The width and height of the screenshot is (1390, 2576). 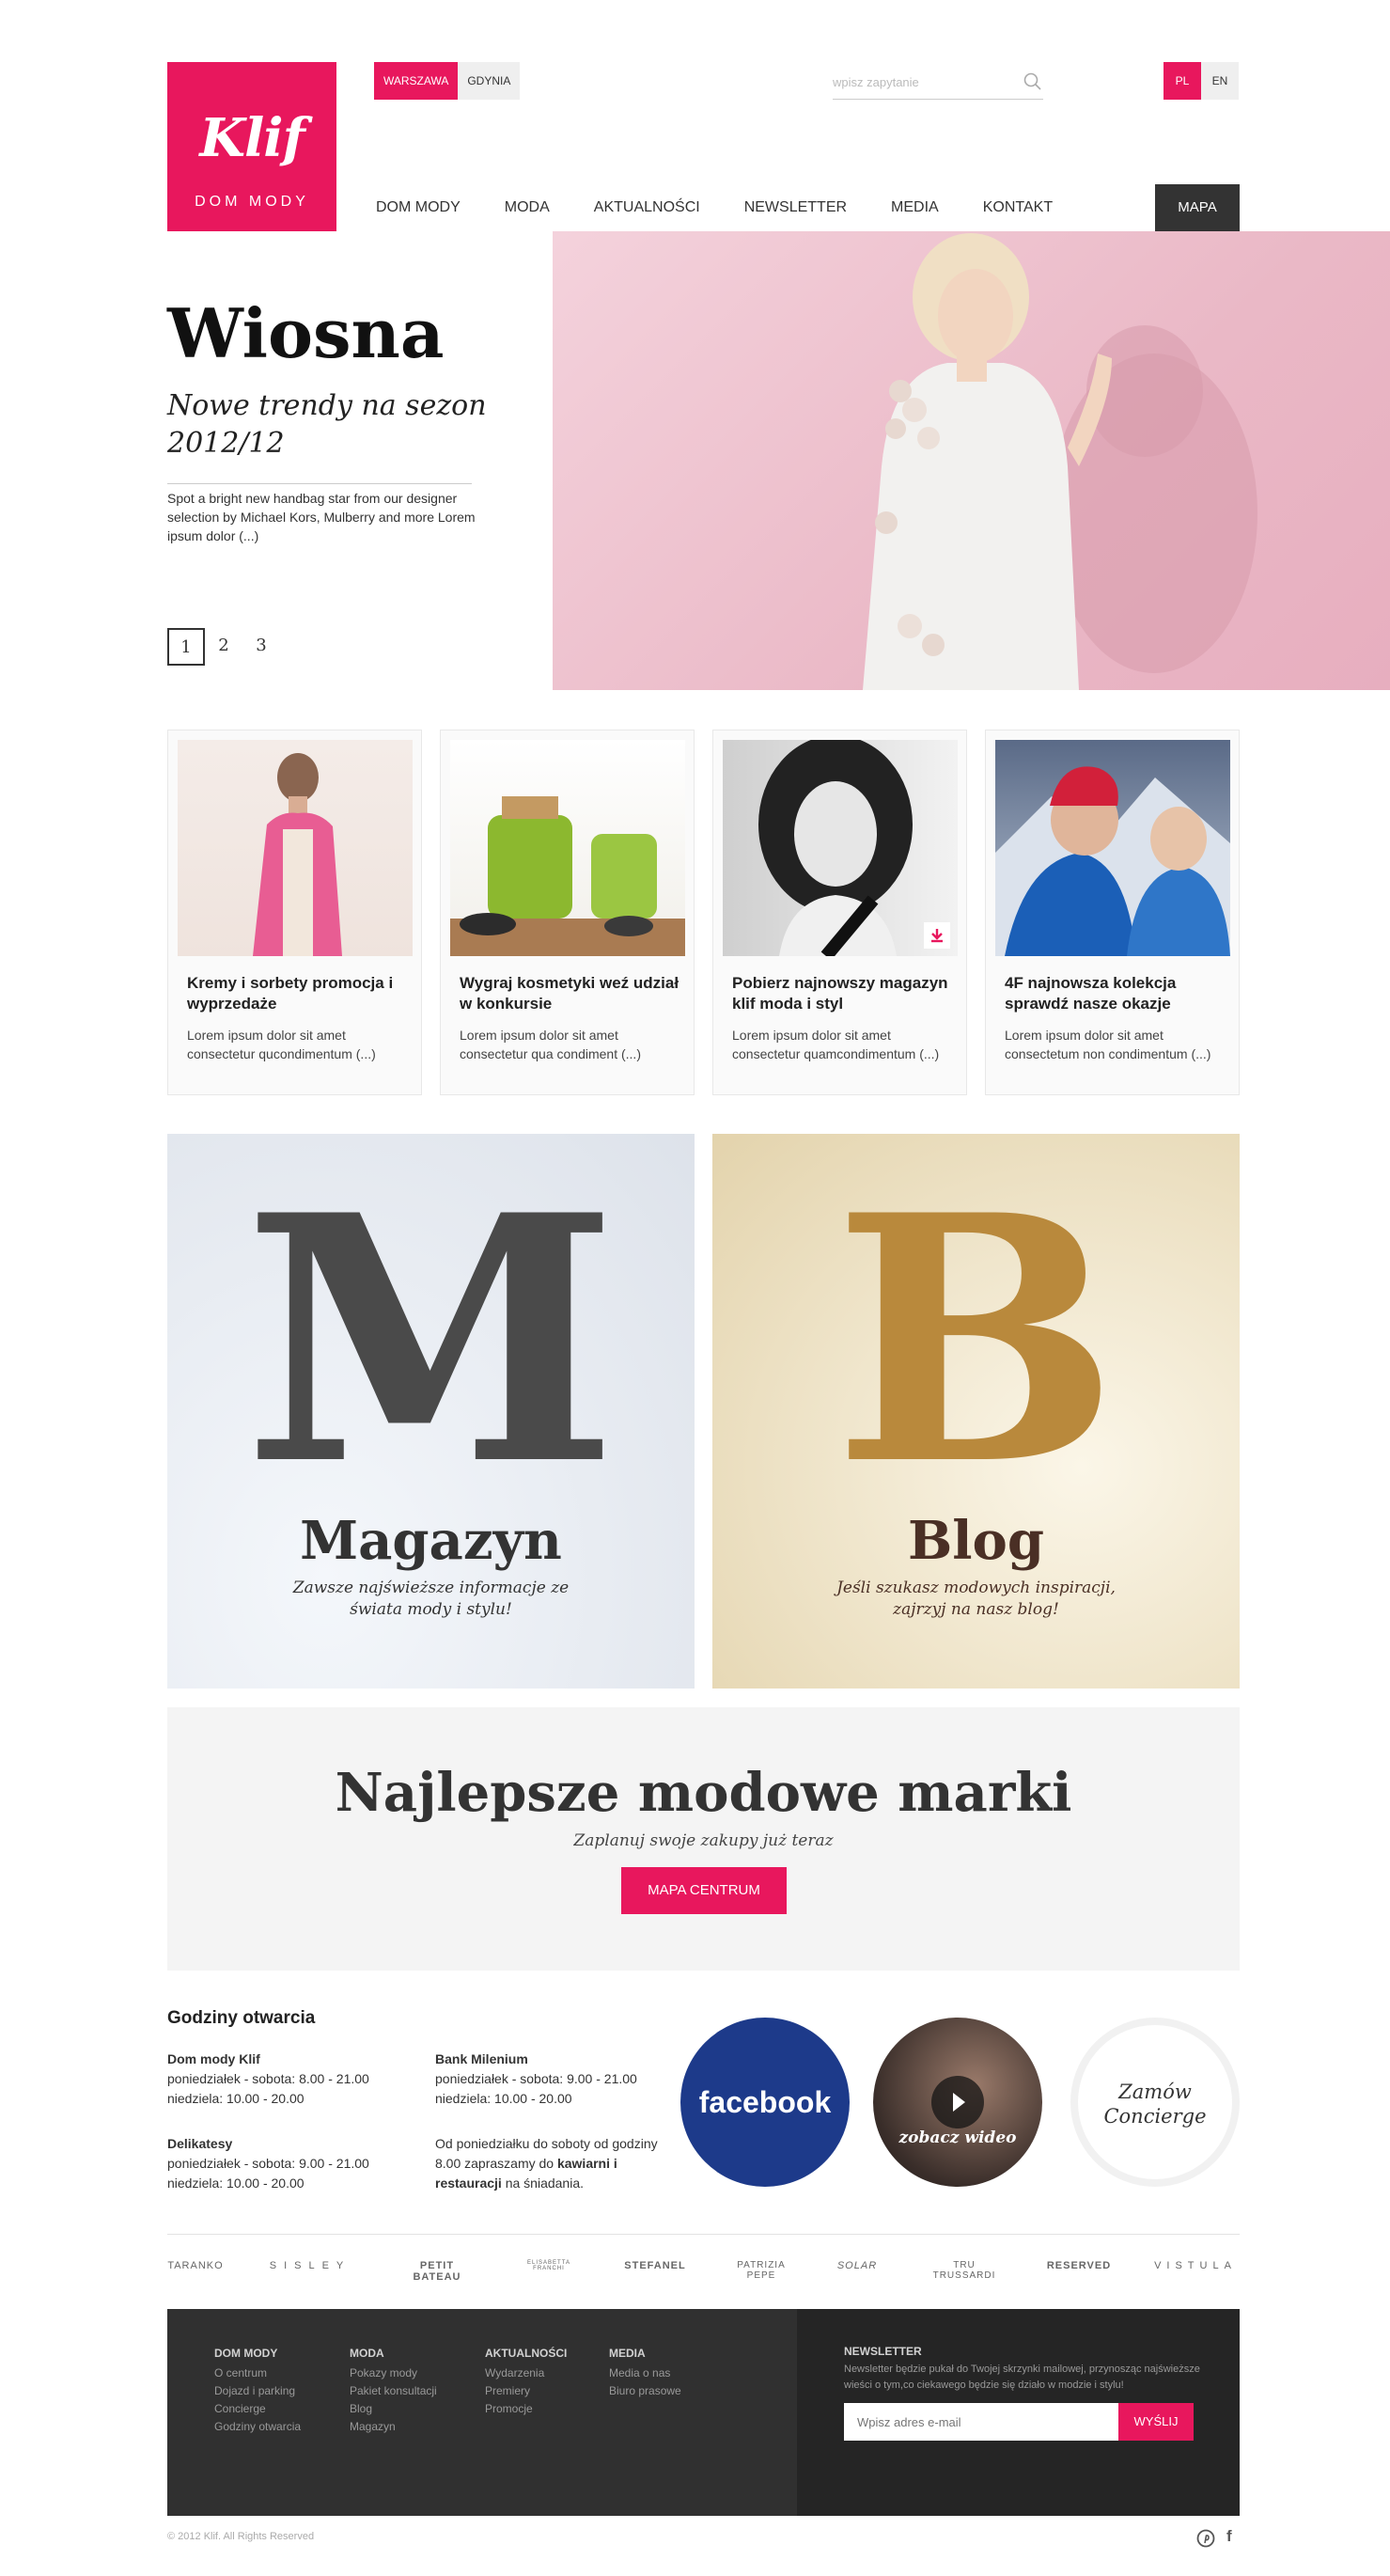 What do you see at coordinates (310, 2266) in the screenshot?
I see `brand-logo-sisley: SISLEY` at bounding box center [310, 2266].